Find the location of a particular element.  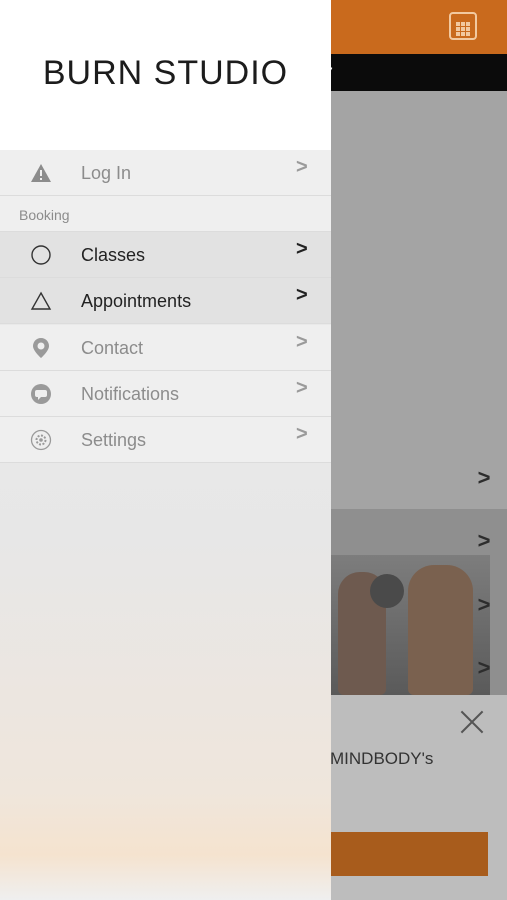

menu-item-appointments: Appointments > is located at coordinates (165, 301).